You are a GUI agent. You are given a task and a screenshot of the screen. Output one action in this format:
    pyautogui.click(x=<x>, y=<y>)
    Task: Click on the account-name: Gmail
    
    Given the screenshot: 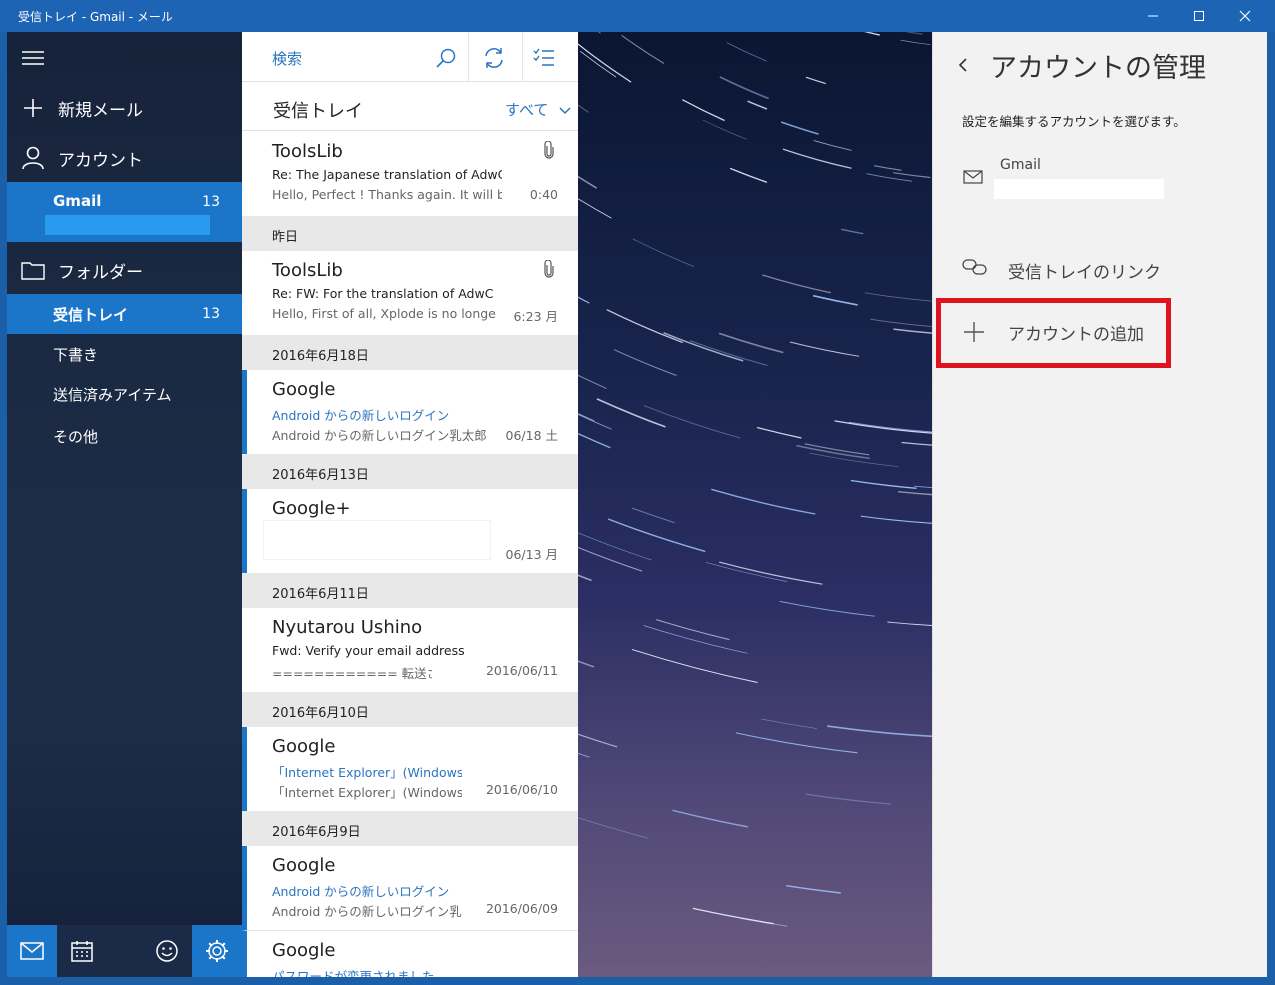 What is the action you would take?
    pyautogui.click(x=77, y=201)
    